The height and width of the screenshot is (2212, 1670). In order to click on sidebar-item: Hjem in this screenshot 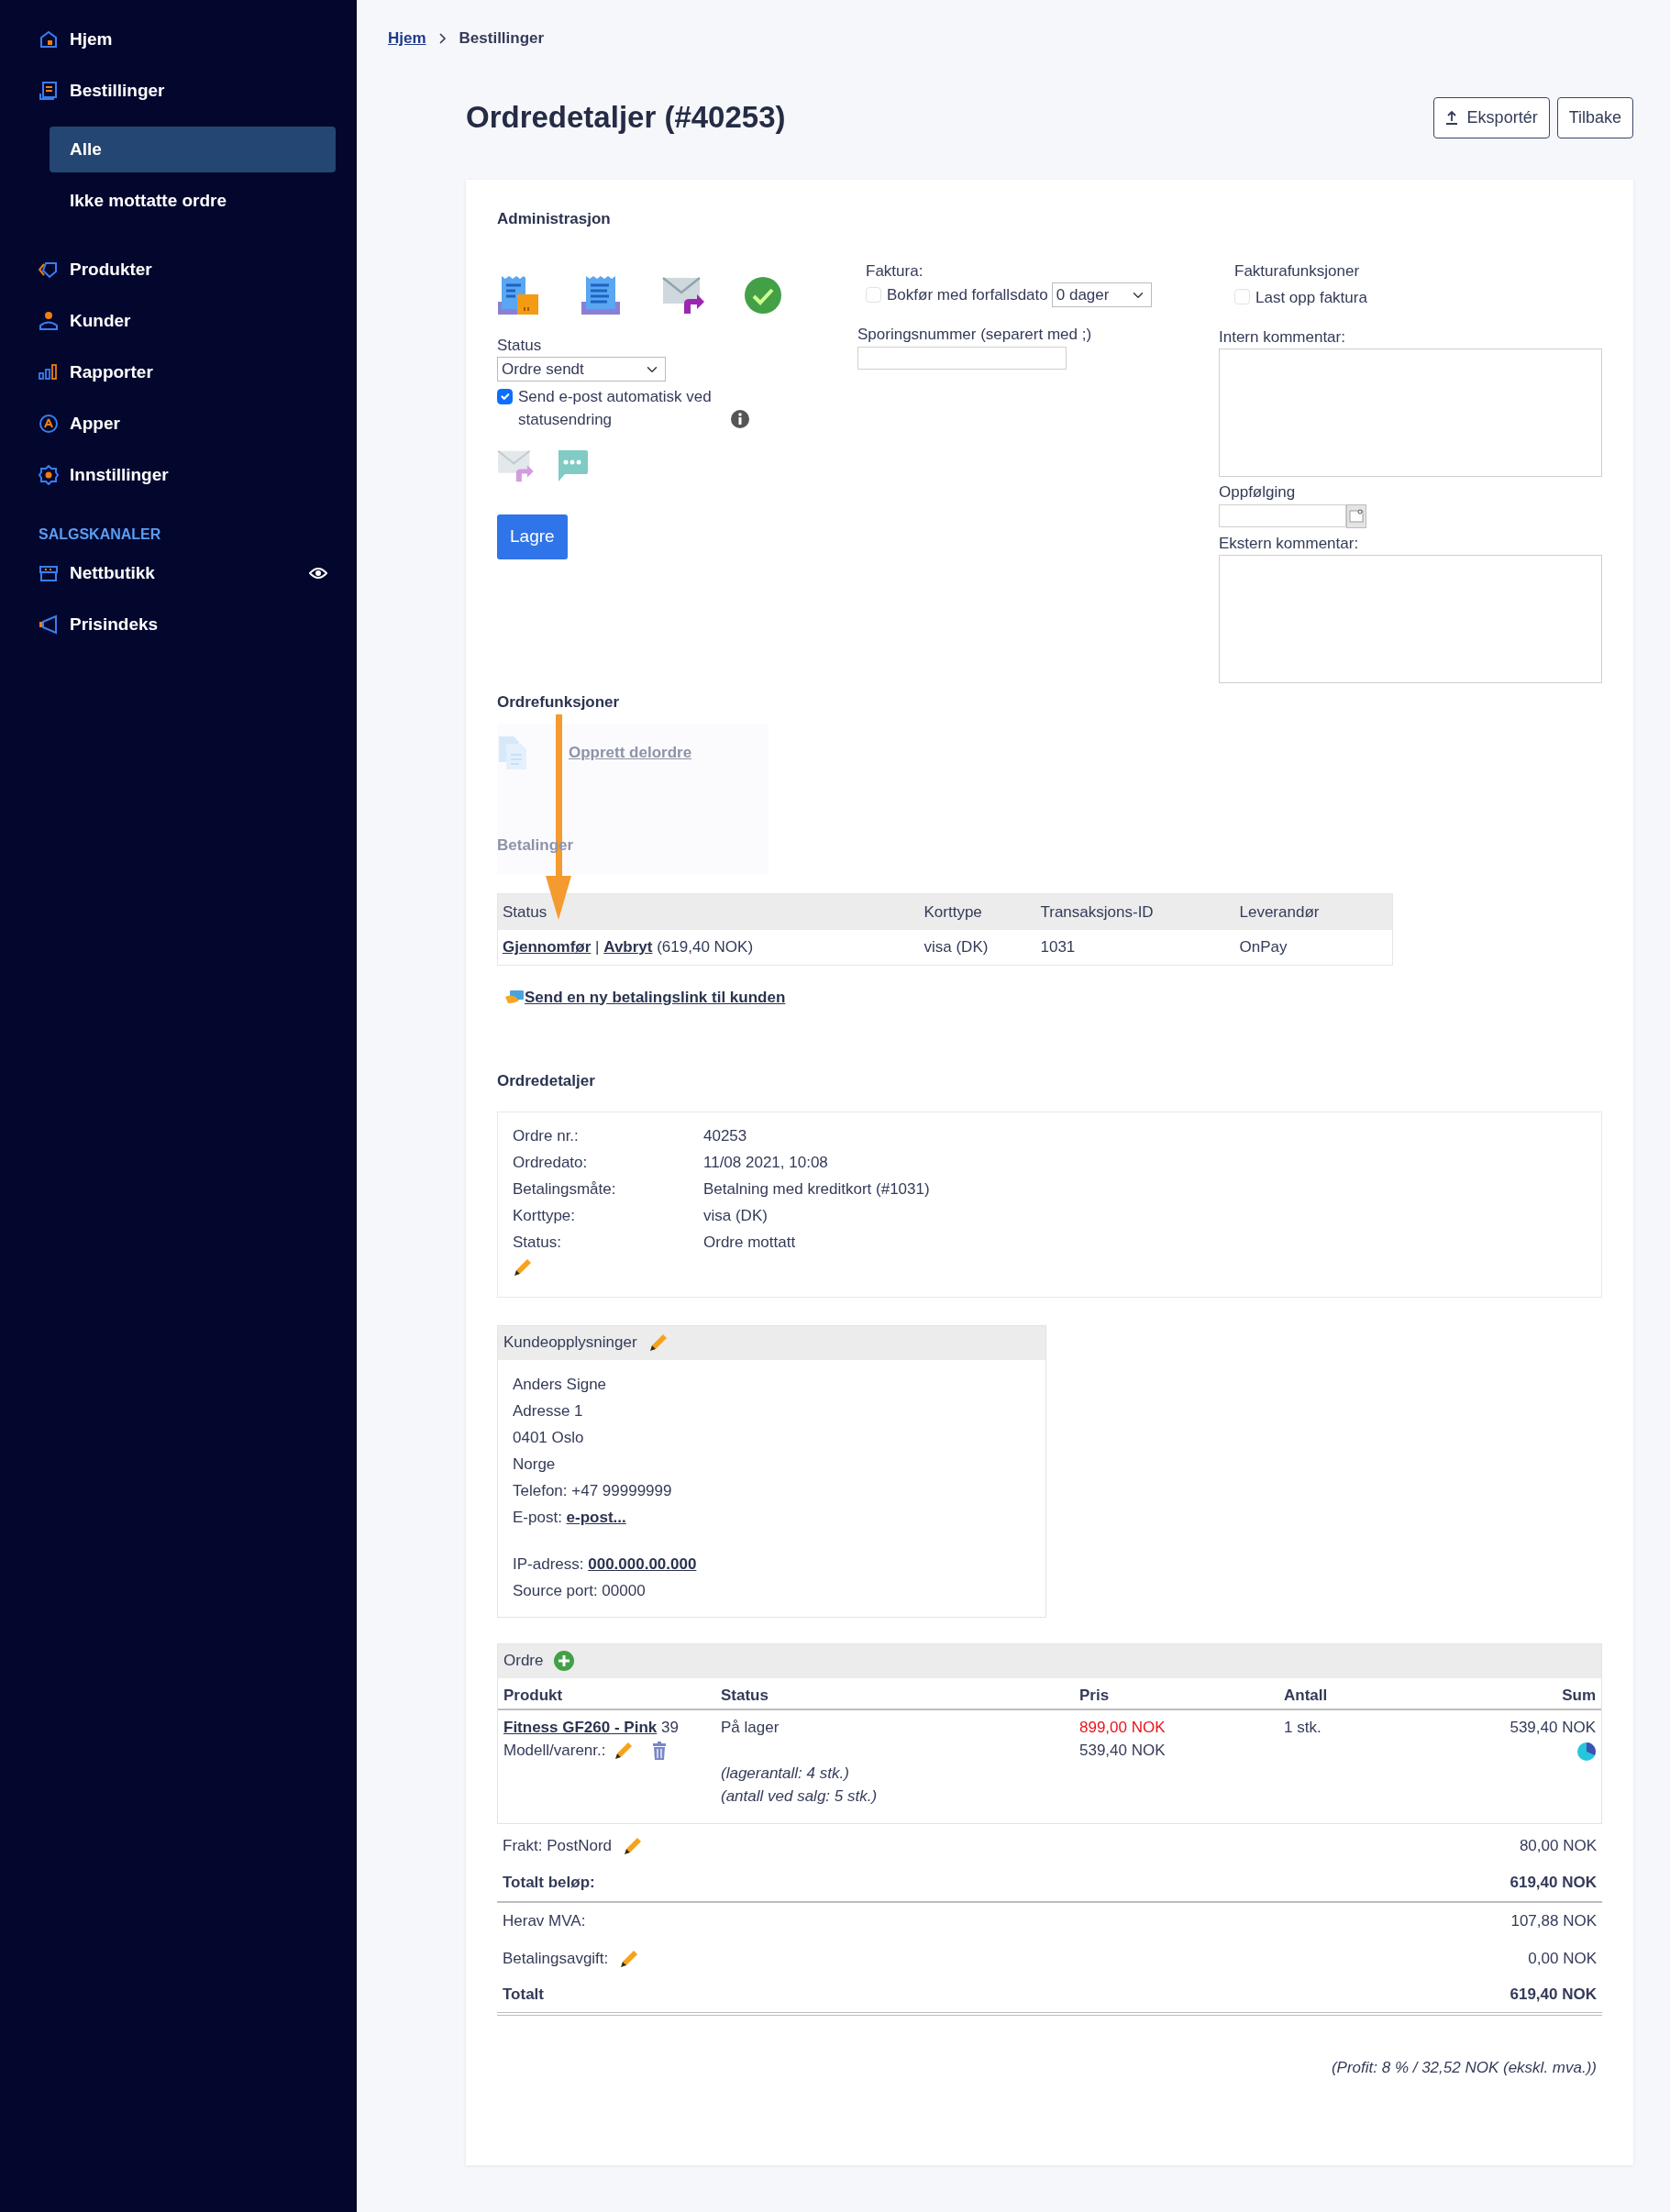, I will do `click(179, 40)`.